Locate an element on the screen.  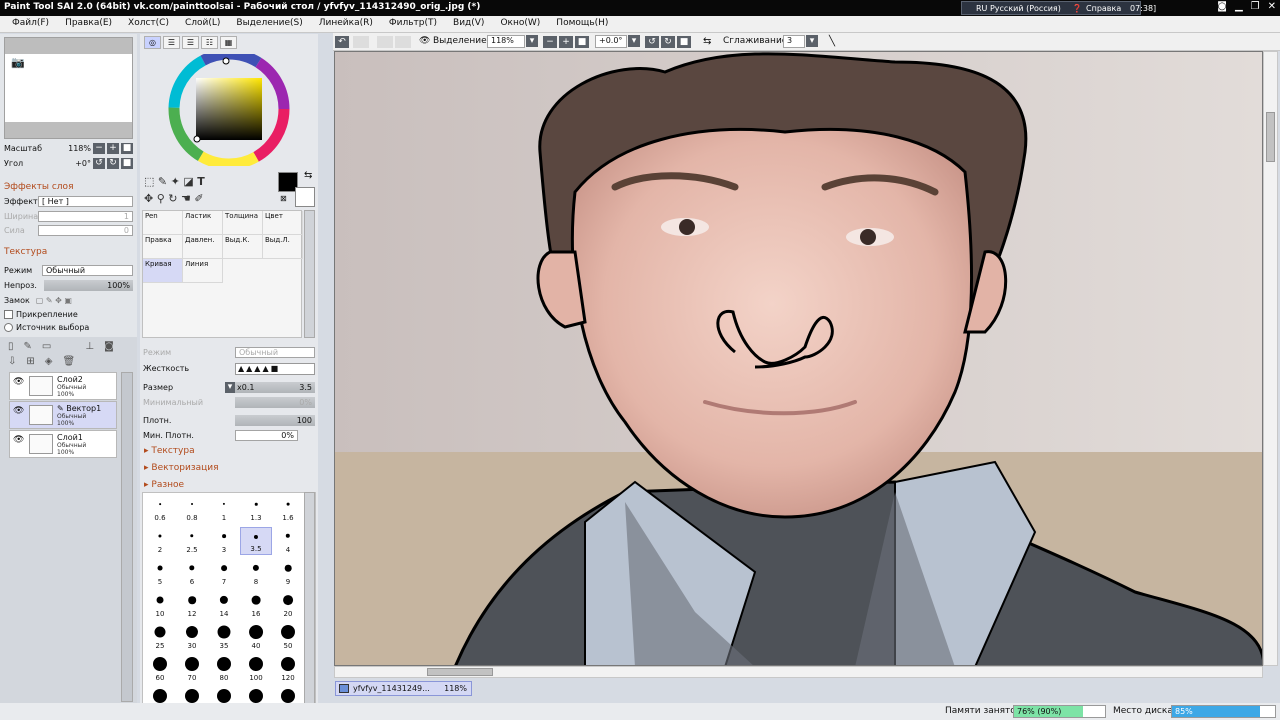
layer-item-selected: 👁 ✎ Вектор1 Обычный 100% is located at coordinates (63, 415).